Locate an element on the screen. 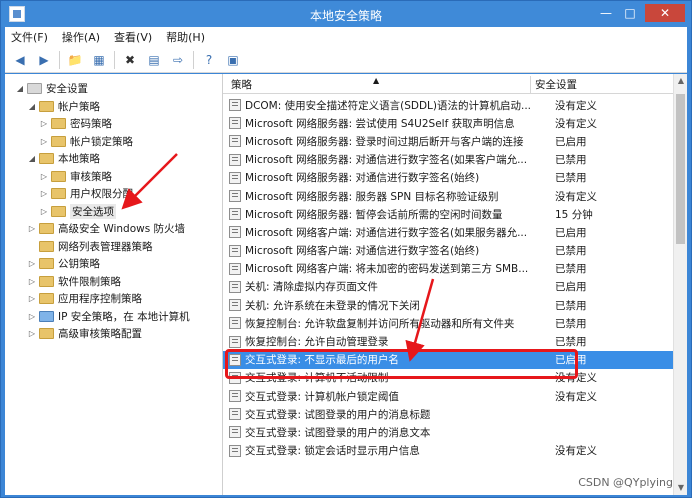 This screenshot has height=498, width=692. menu-file: 文件(F) is located at coordinates (29, 37).